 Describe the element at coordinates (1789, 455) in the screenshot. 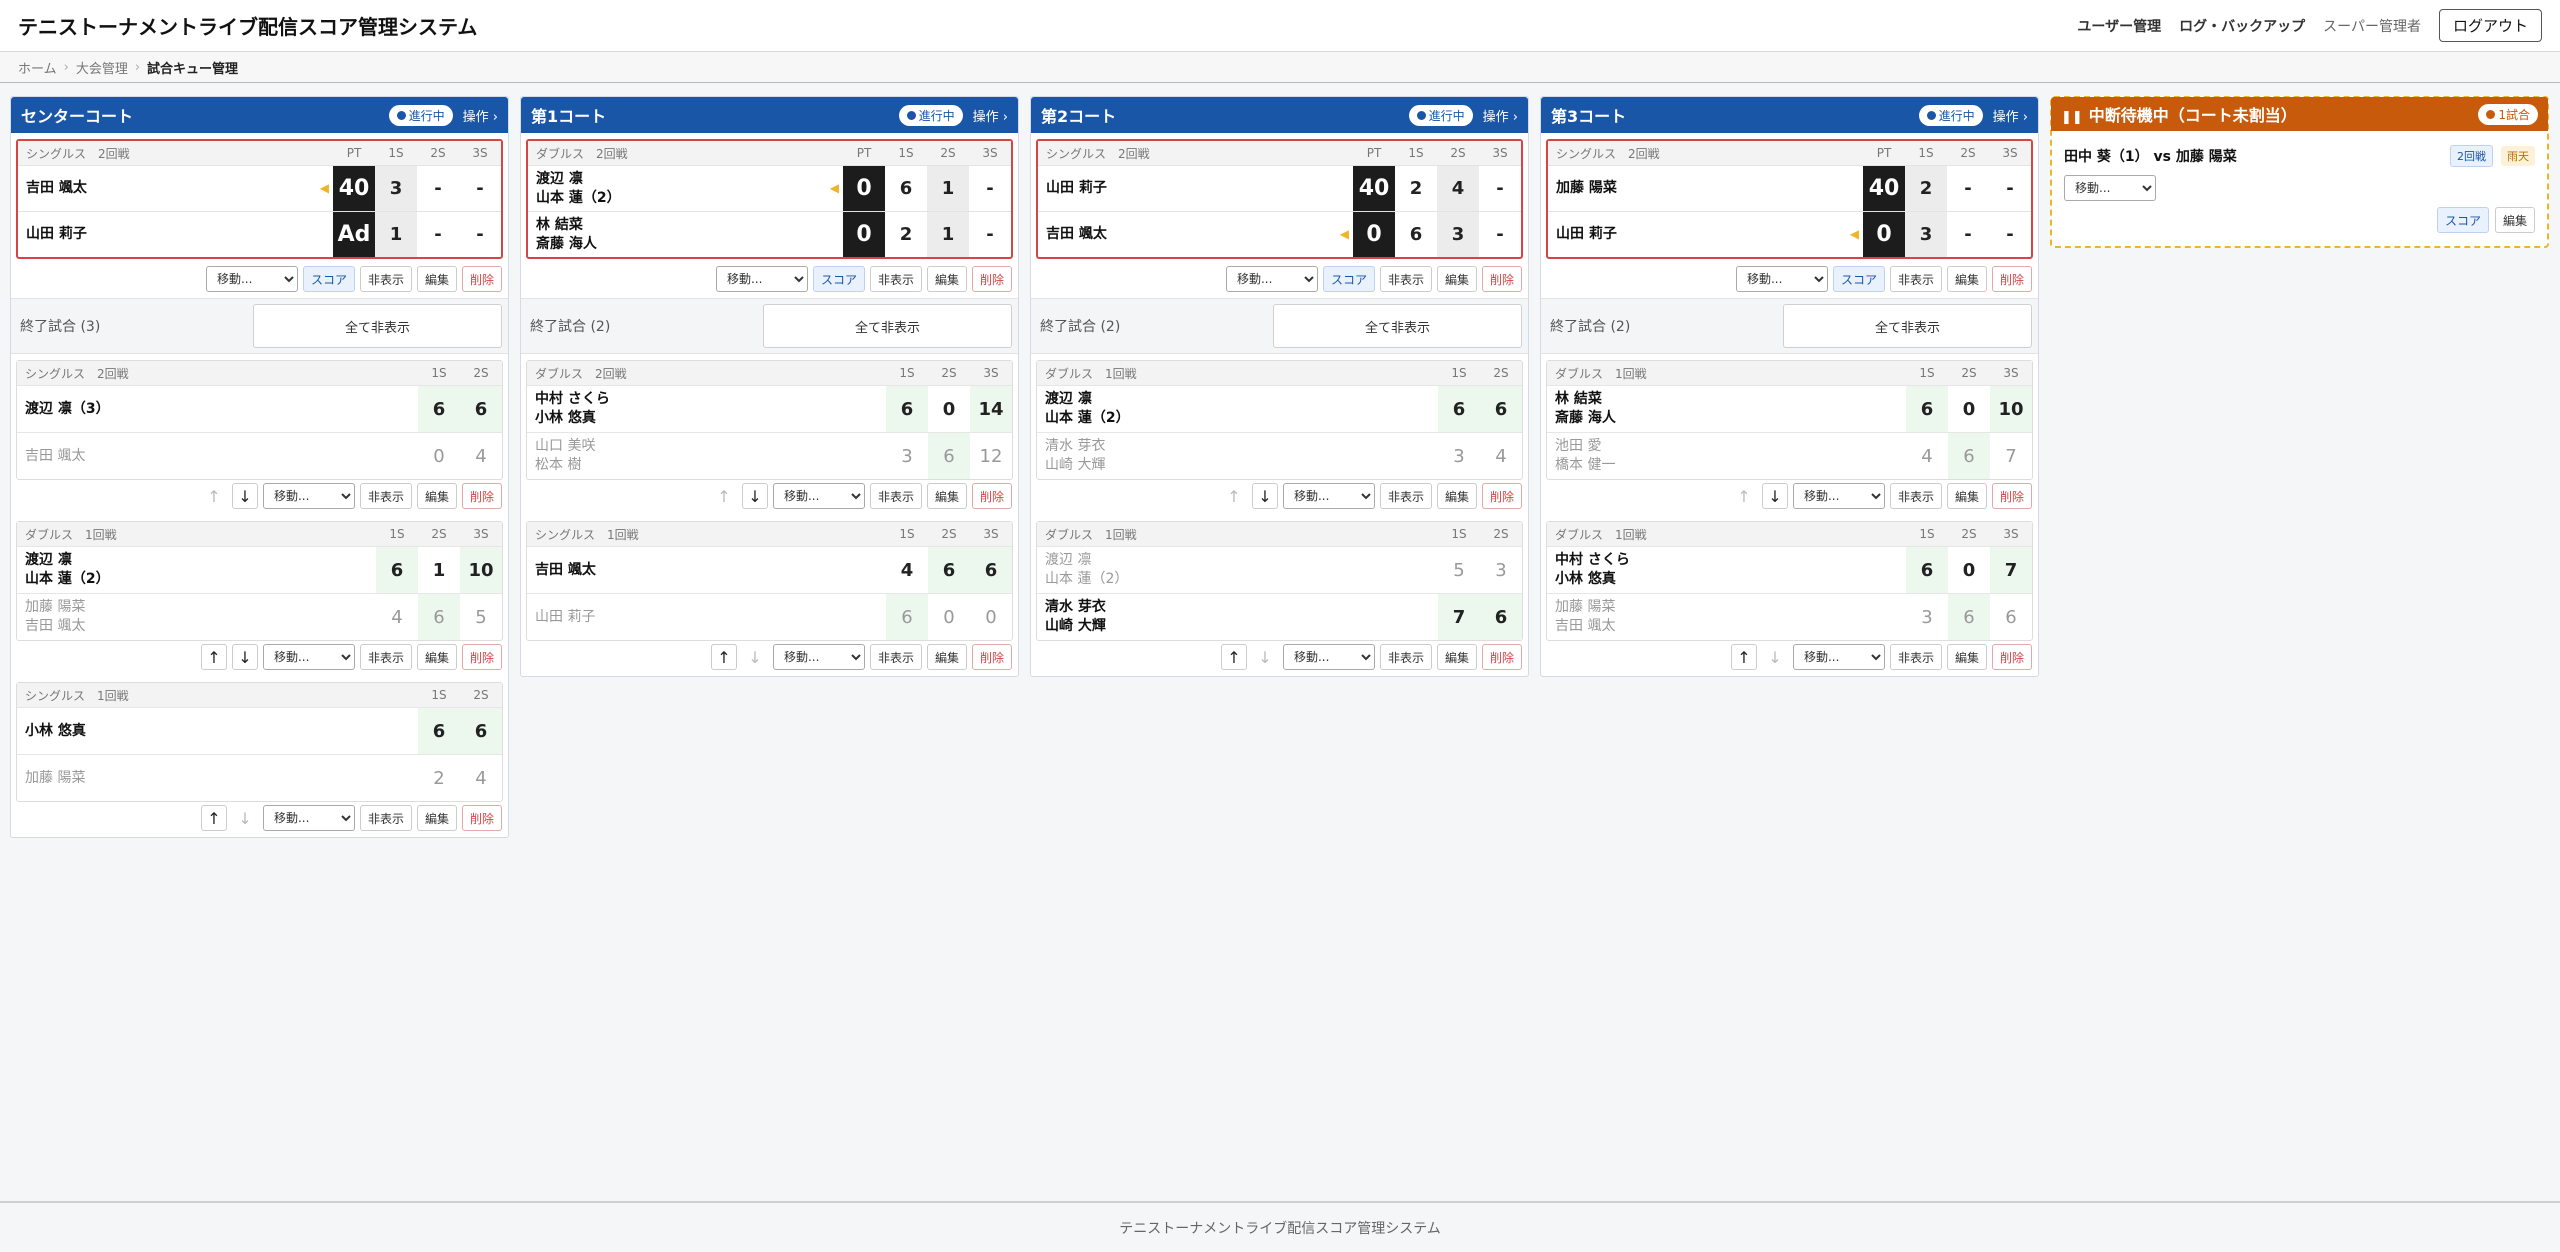

I see `loser-row: 池田 愛橋本 健一 4 6 7` at that location.